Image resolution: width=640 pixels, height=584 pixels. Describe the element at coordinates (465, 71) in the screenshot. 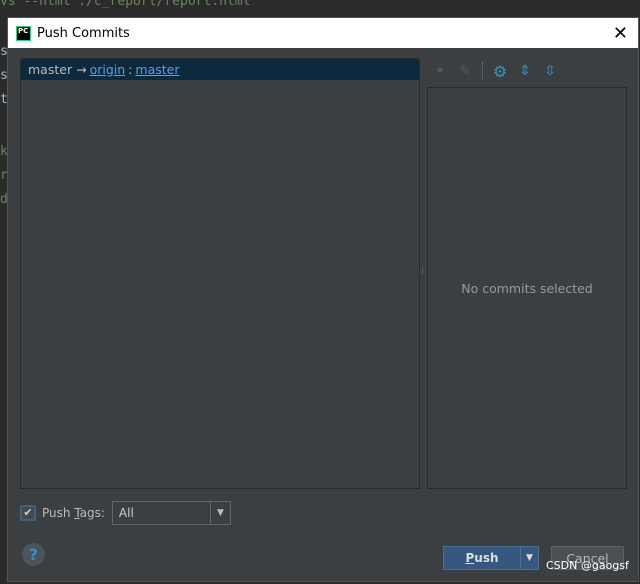

I see `edit-source-icon: ✎` at that location.